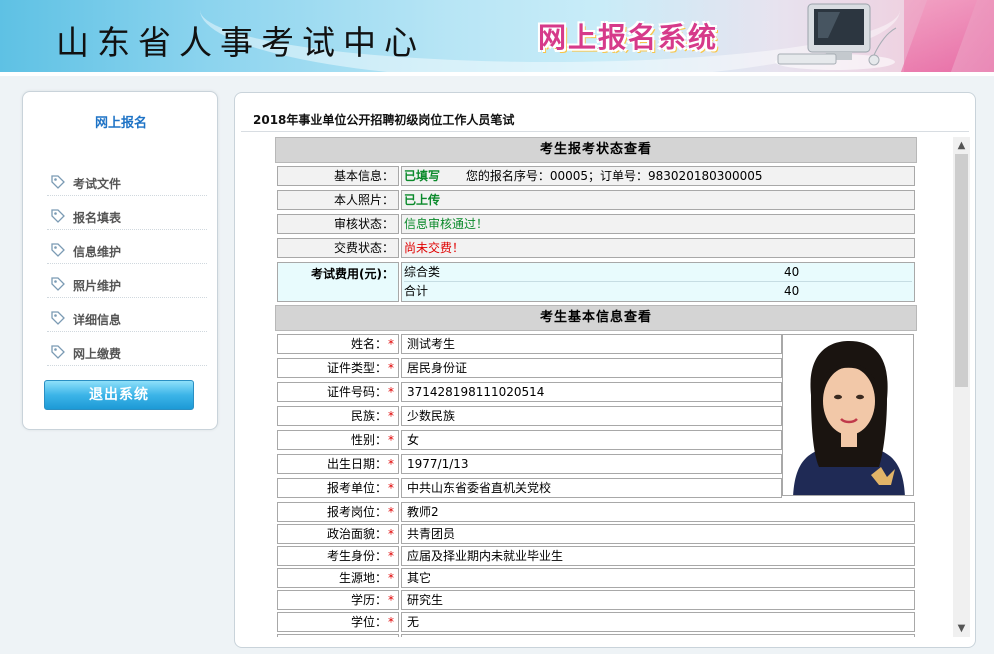  I want to click on fee-item-name: 综合类, so click(422, 272).